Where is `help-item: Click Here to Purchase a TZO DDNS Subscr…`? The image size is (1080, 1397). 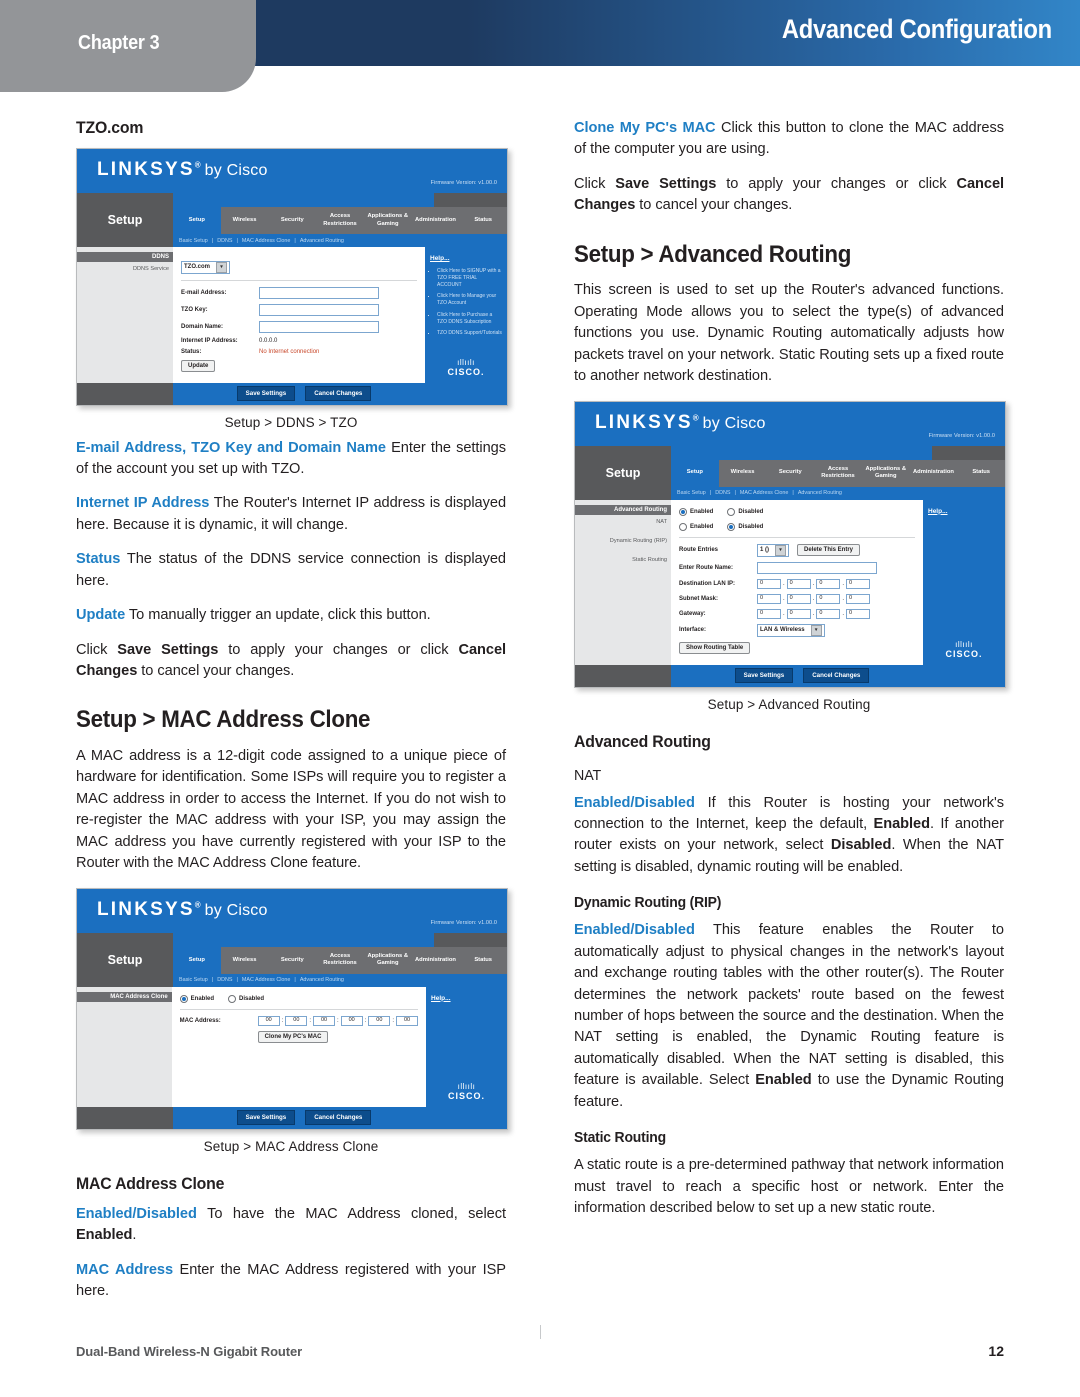 help-item: Click Here to Purchase a TZO DDNS Subscr… is located at coordinates (469, 319).